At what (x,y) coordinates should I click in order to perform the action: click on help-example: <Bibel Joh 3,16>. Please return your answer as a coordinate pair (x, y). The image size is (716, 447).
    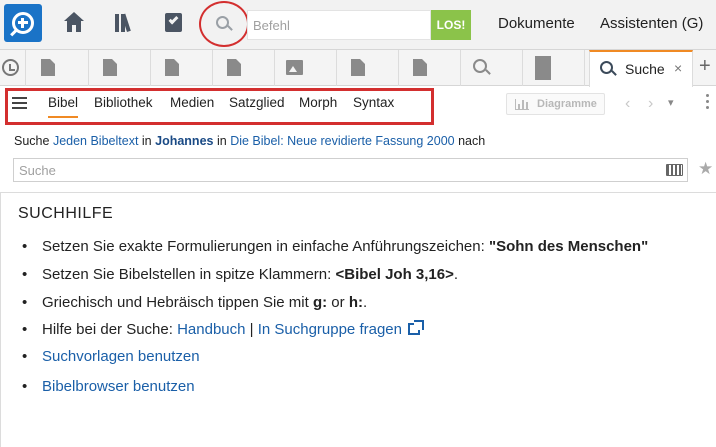
    Looking at the image, I should click on (394, 274).